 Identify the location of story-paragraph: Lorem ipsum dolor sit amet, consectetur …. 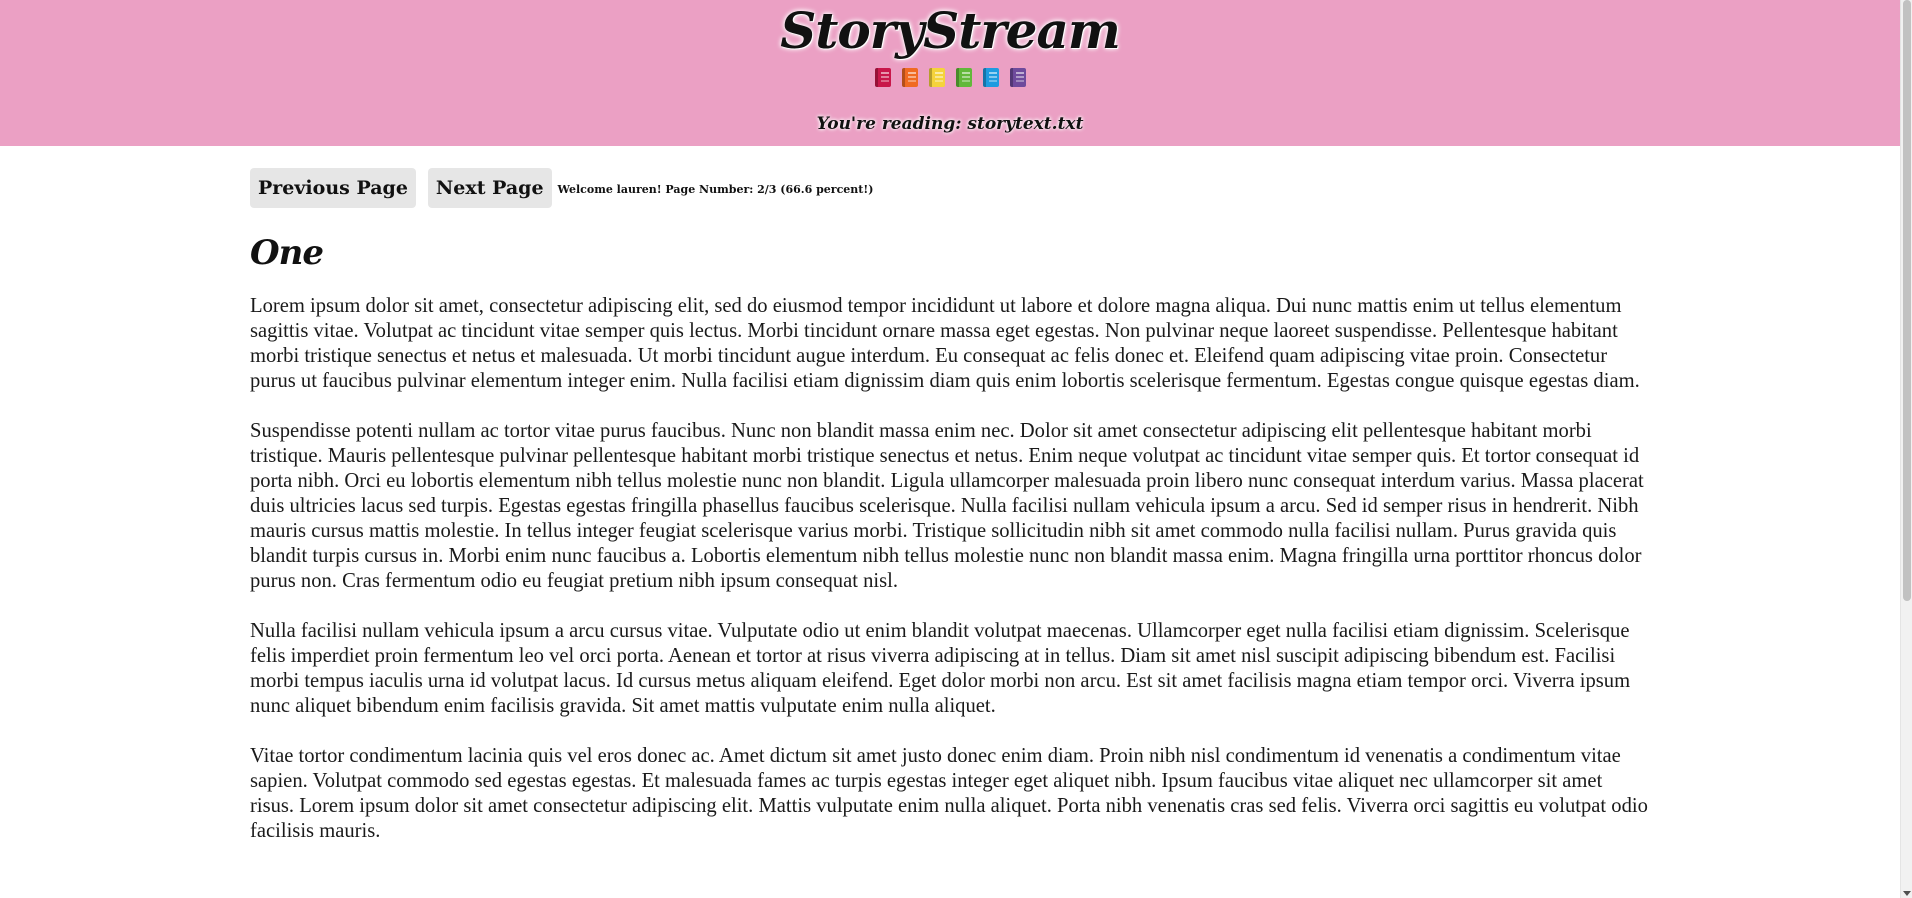
(945, 343).